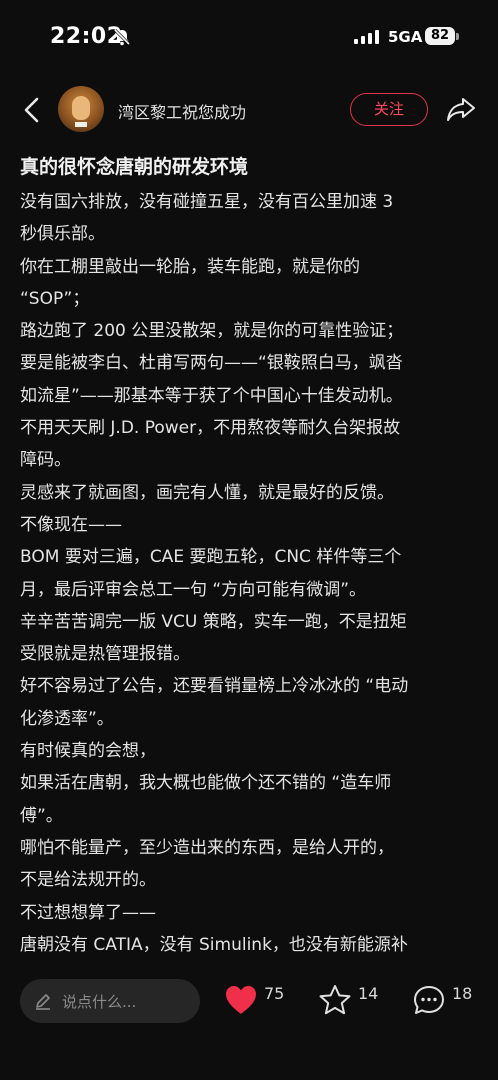 The width and height of the screenshot is (498, 1080). I want to click on share-icon, so click(461, 109).